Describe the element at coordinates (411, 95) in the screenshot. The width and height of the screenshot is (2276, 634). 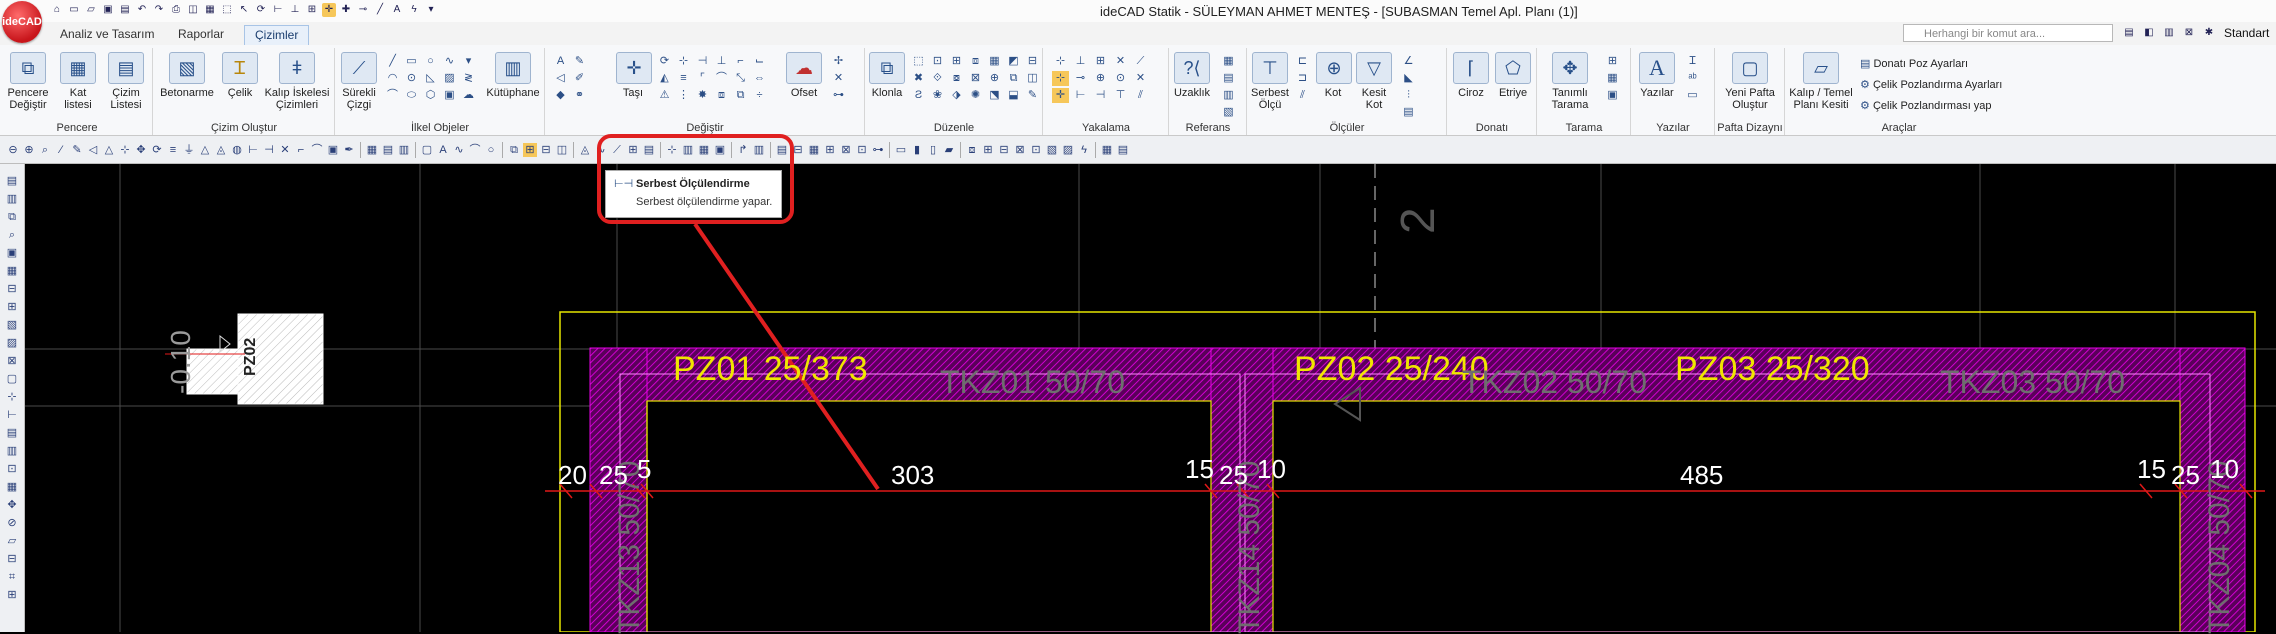
I see `ellipse-tool-icon: ⬭` at that location.